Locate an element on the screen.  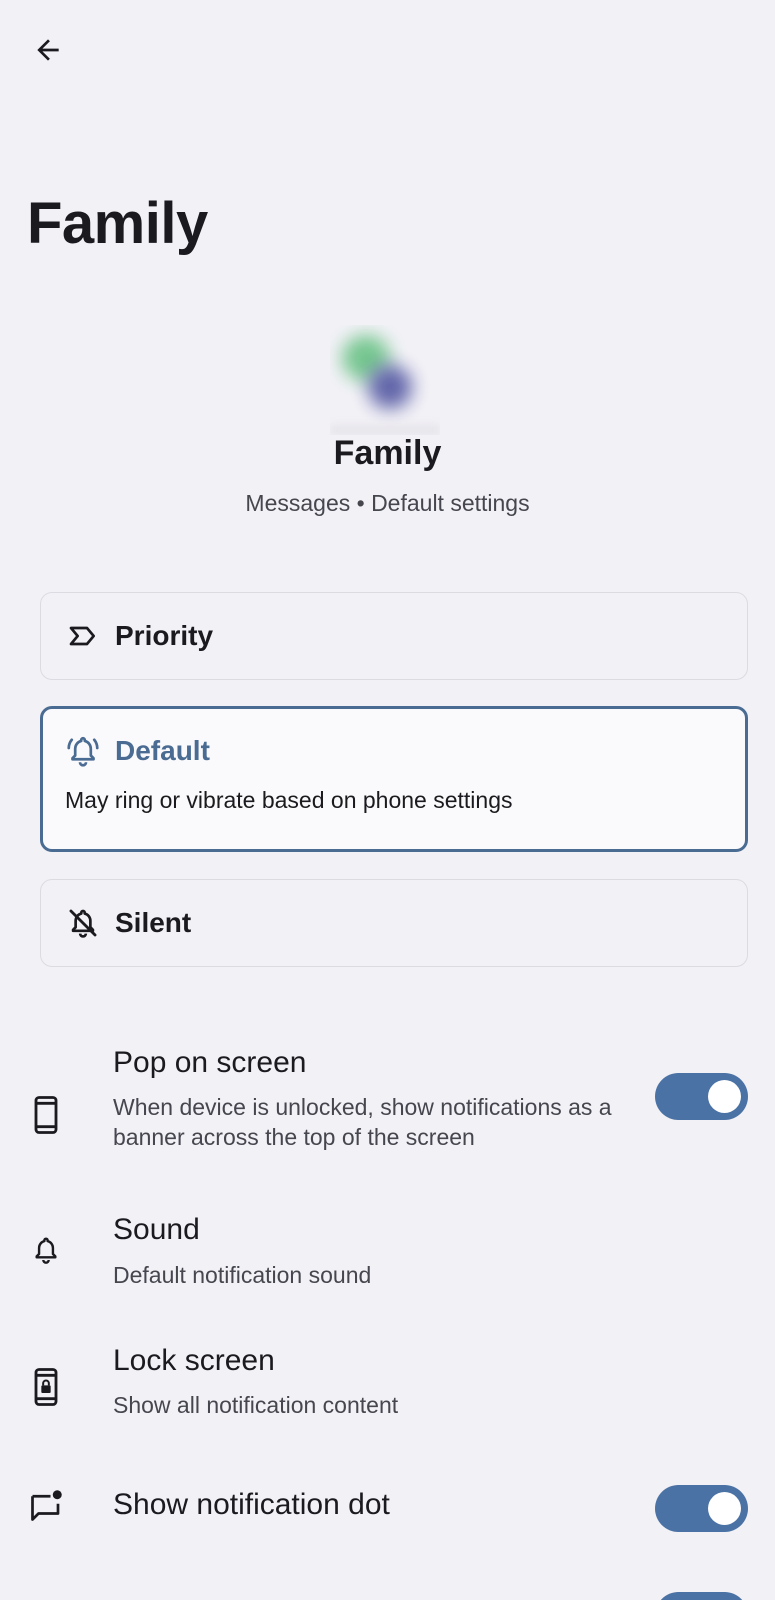
lock-screen-title: Lock screen is located at coordinates (194, 1360).